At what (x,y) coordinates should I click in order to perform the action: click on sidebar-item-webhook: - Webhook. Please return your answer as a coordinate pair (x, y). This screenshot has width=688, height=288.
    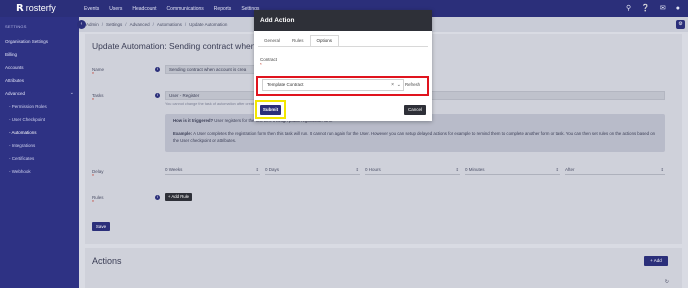
    Looking at the image, I should click on (20, 171).